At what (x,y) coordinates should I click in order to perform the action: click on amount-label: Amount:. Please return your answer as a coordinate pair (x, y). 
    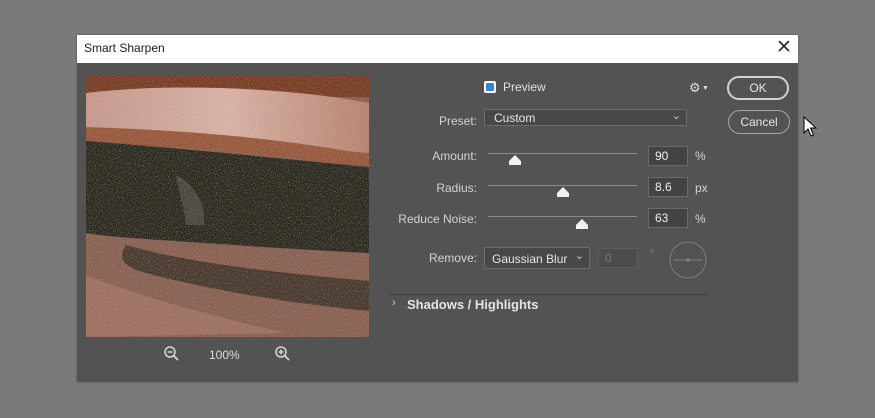
    Looking at the image, I should click on (454, 156).